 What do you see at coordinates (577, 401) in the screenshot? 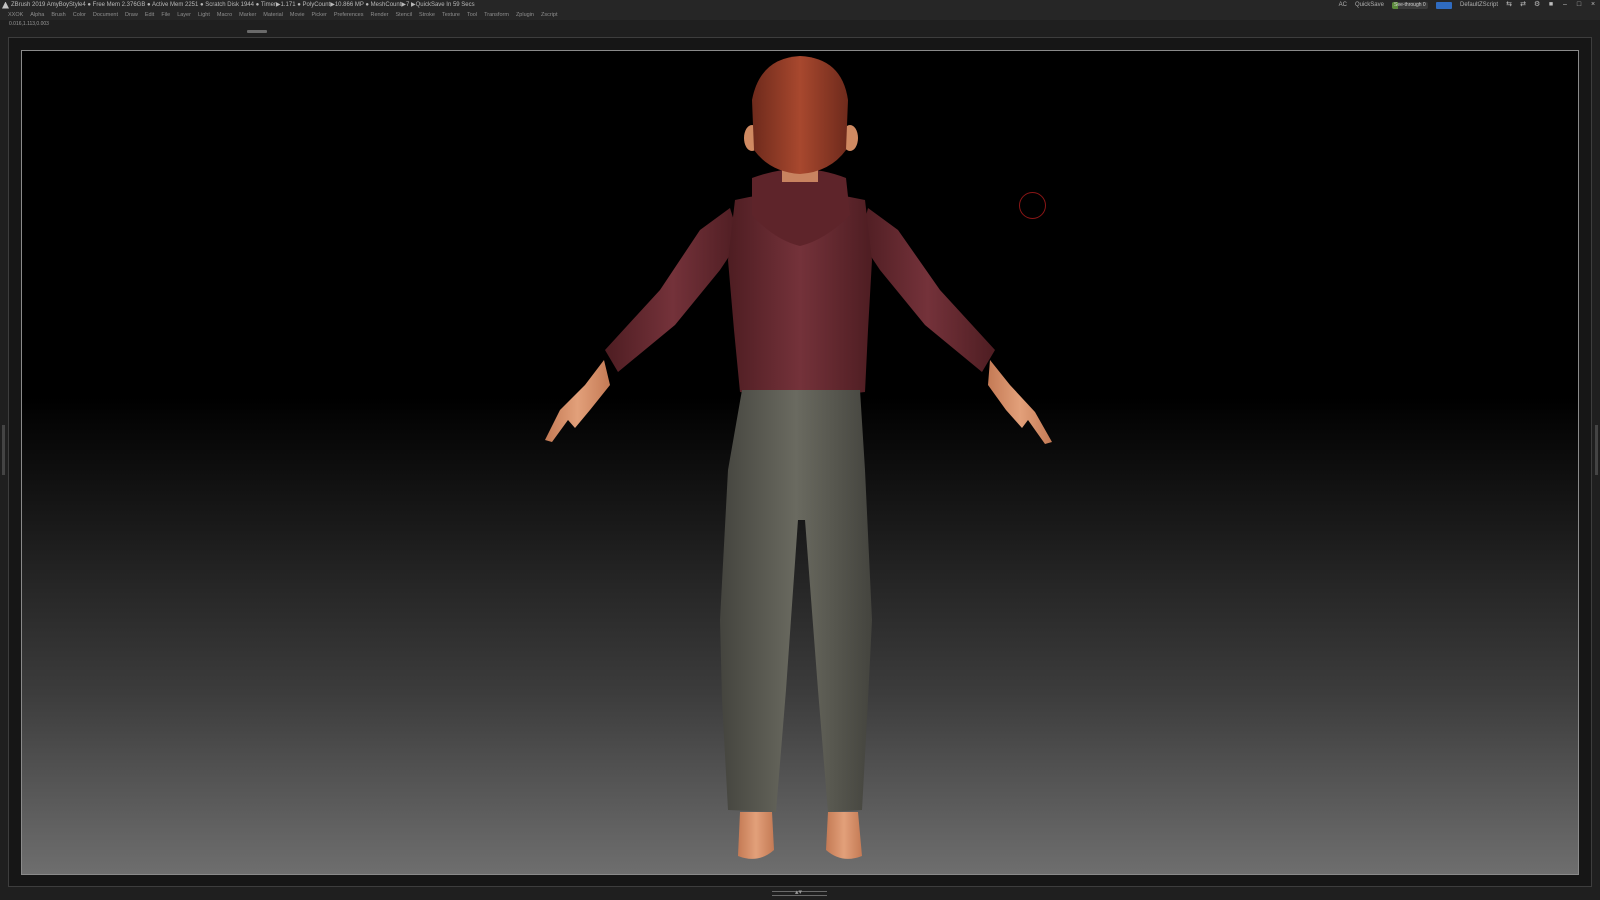
I see `left-hand` at bounding box center [577, 401].